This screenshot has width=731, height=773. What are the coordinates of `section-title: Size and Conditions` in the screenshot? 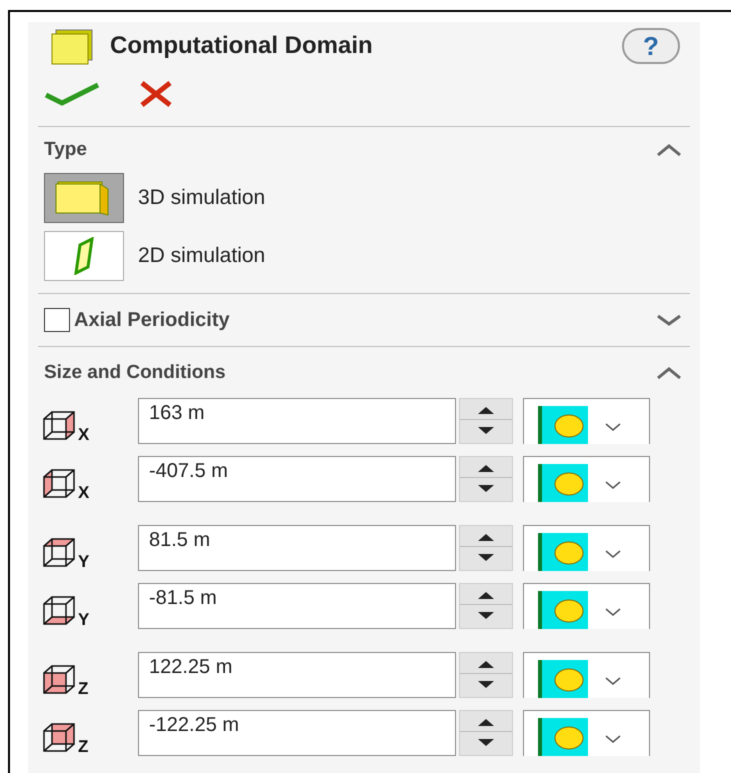 It's located at (135, 372).